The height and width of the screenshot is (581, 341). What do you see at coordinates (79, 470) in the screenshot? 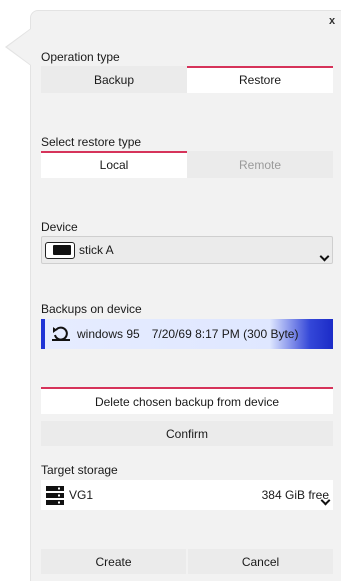
I see `target-storage-label: Target storage` at bounding box center [79, 470].